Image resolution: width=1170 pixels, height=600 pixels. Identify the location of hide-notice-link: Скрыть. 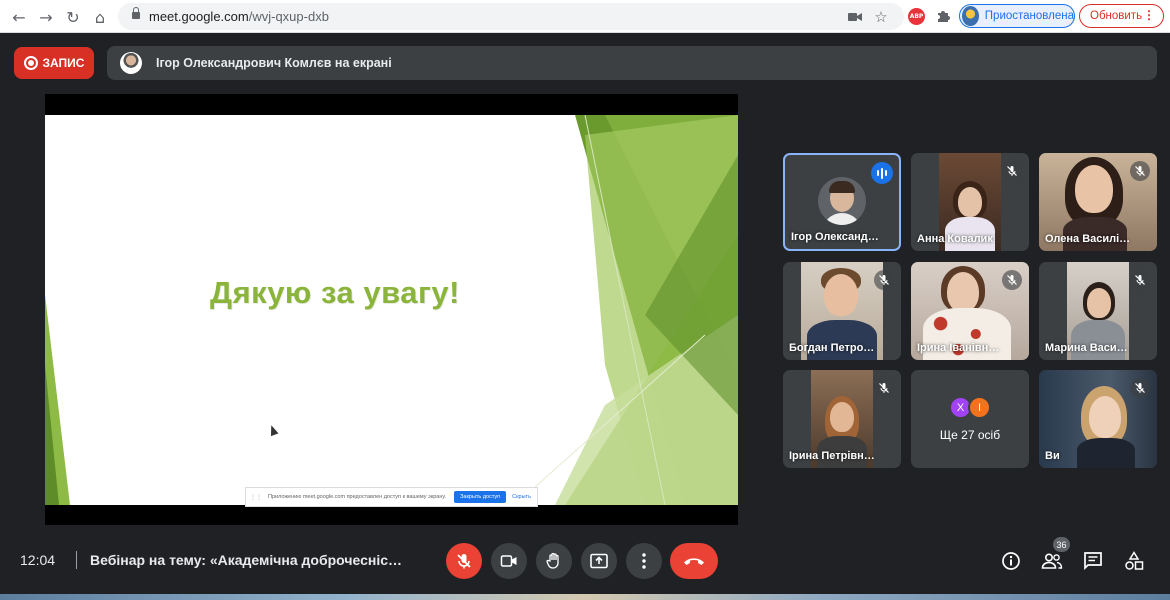
(521, 497).